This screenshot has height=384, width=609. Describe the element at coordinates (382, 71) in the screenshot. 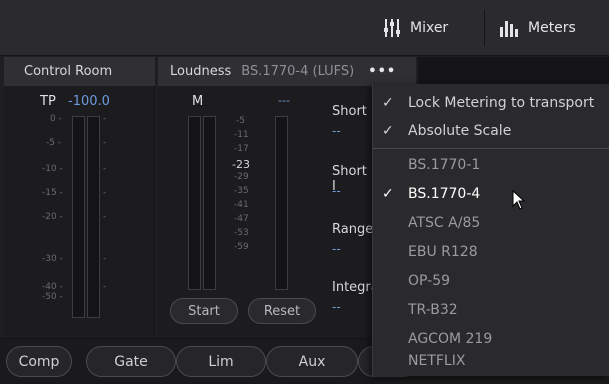

I see `loudness-options-button: •••` at that location.